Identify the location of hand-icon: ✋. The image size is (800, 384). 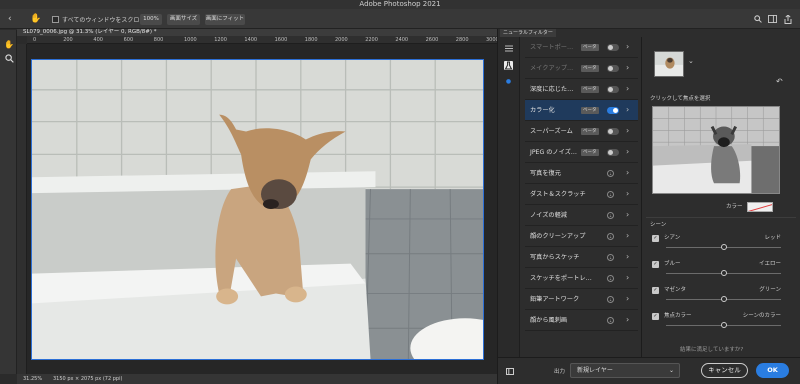
(35, 19).